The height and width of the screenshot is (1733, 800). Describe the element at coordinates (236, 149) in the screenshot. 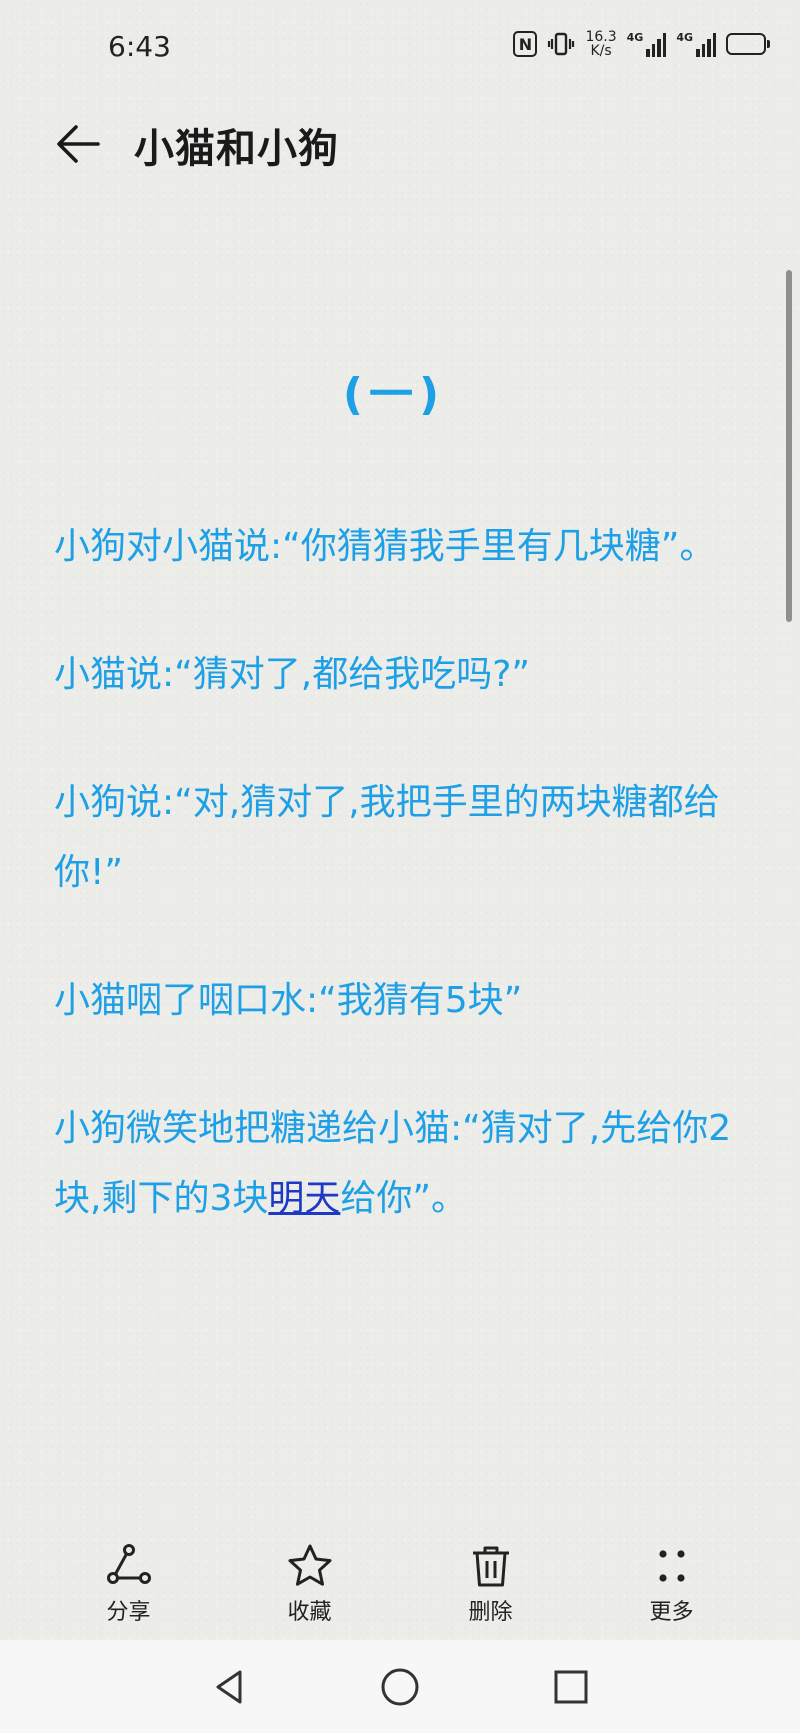

I see `page-title: 小猫和小狗` at that location.